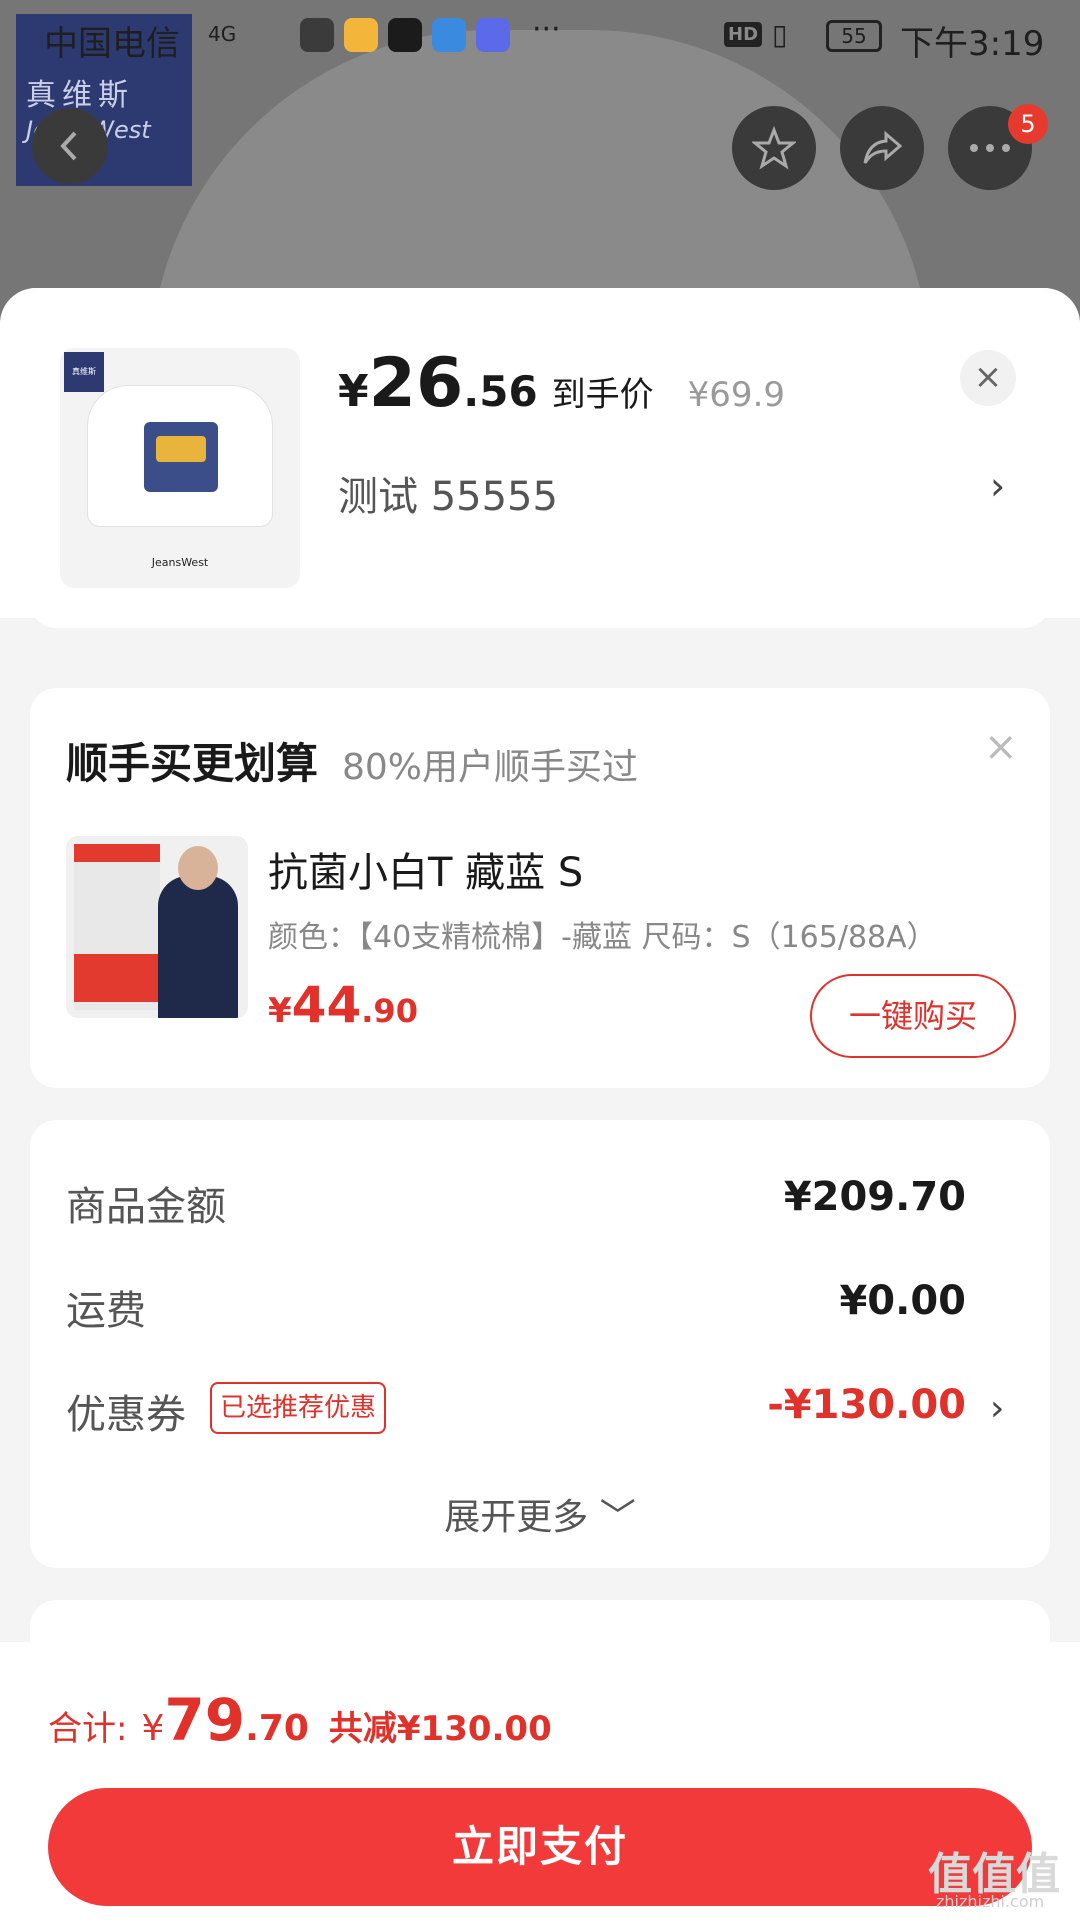  Describe the element at coordinates (80, 95) in the screenshot. I see `brand-name-cn: 真维斯` at that location.